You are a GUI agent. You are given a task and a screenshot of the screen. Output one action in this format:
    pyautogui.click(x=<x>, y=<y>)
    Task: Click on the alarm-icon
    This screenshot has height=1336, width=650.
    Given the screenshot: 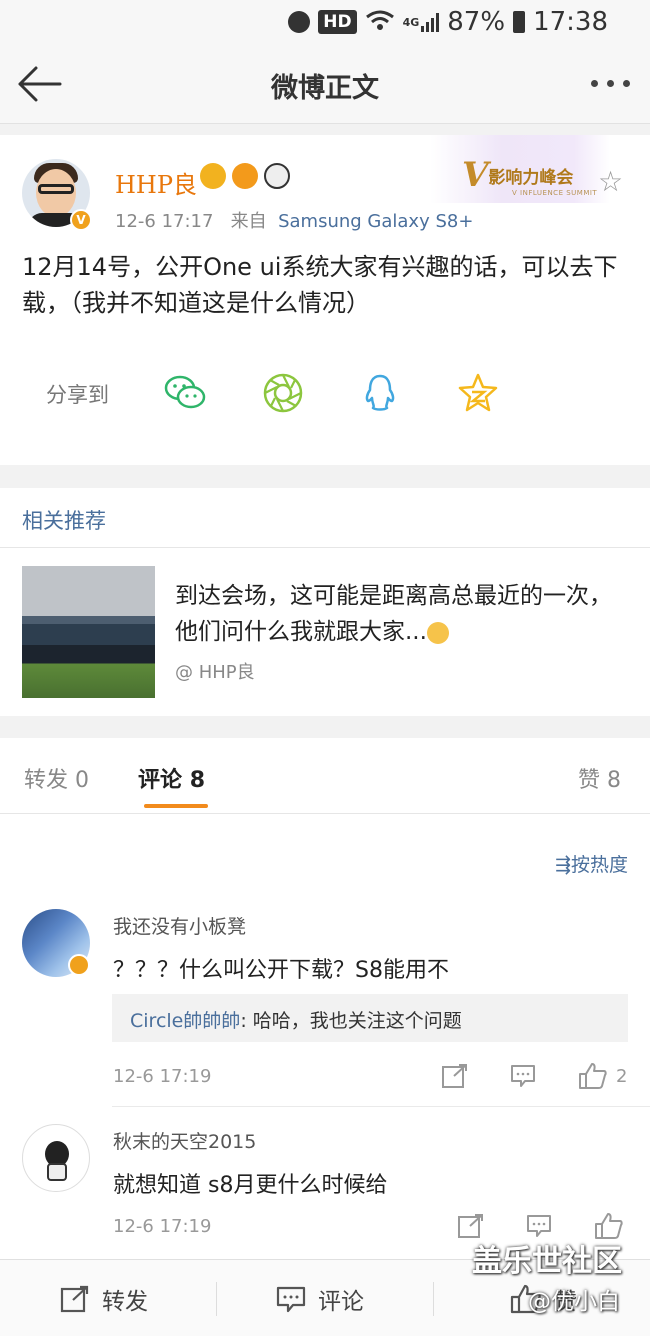 What is the action you would take?
    pyautogui.click(x=299, y=22)
    